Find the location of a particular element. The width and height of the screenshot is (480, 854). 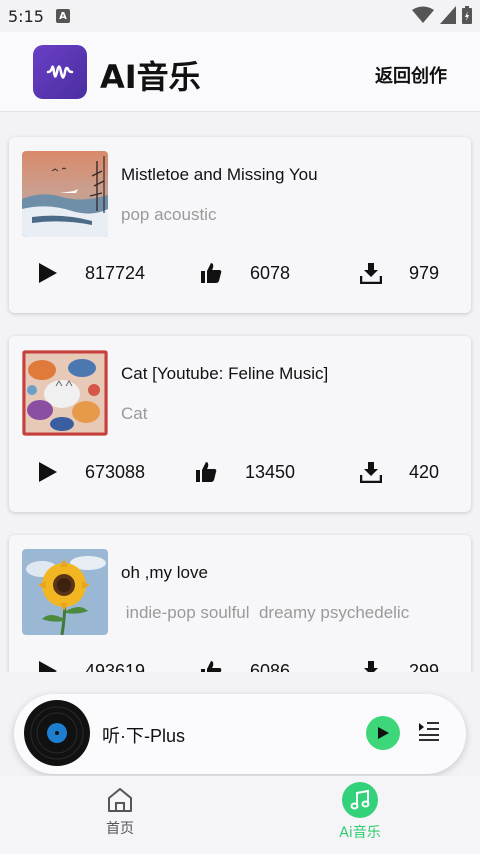

nav-home: 首页 is located at coordinates (120, 810).